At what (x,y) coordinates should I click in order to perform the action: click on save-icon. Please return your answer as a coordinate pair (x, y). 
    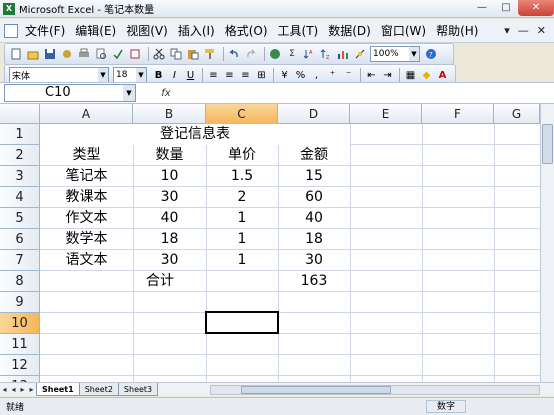
    Looking at the image, I should click on (50, 54).